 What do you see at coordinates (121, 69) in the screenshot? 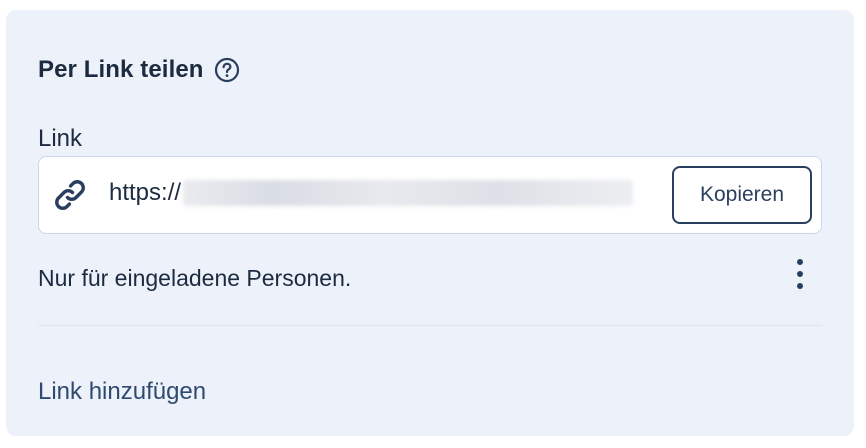
I see `panel-title: Per Link teilen` at bounding box center [121, 69].